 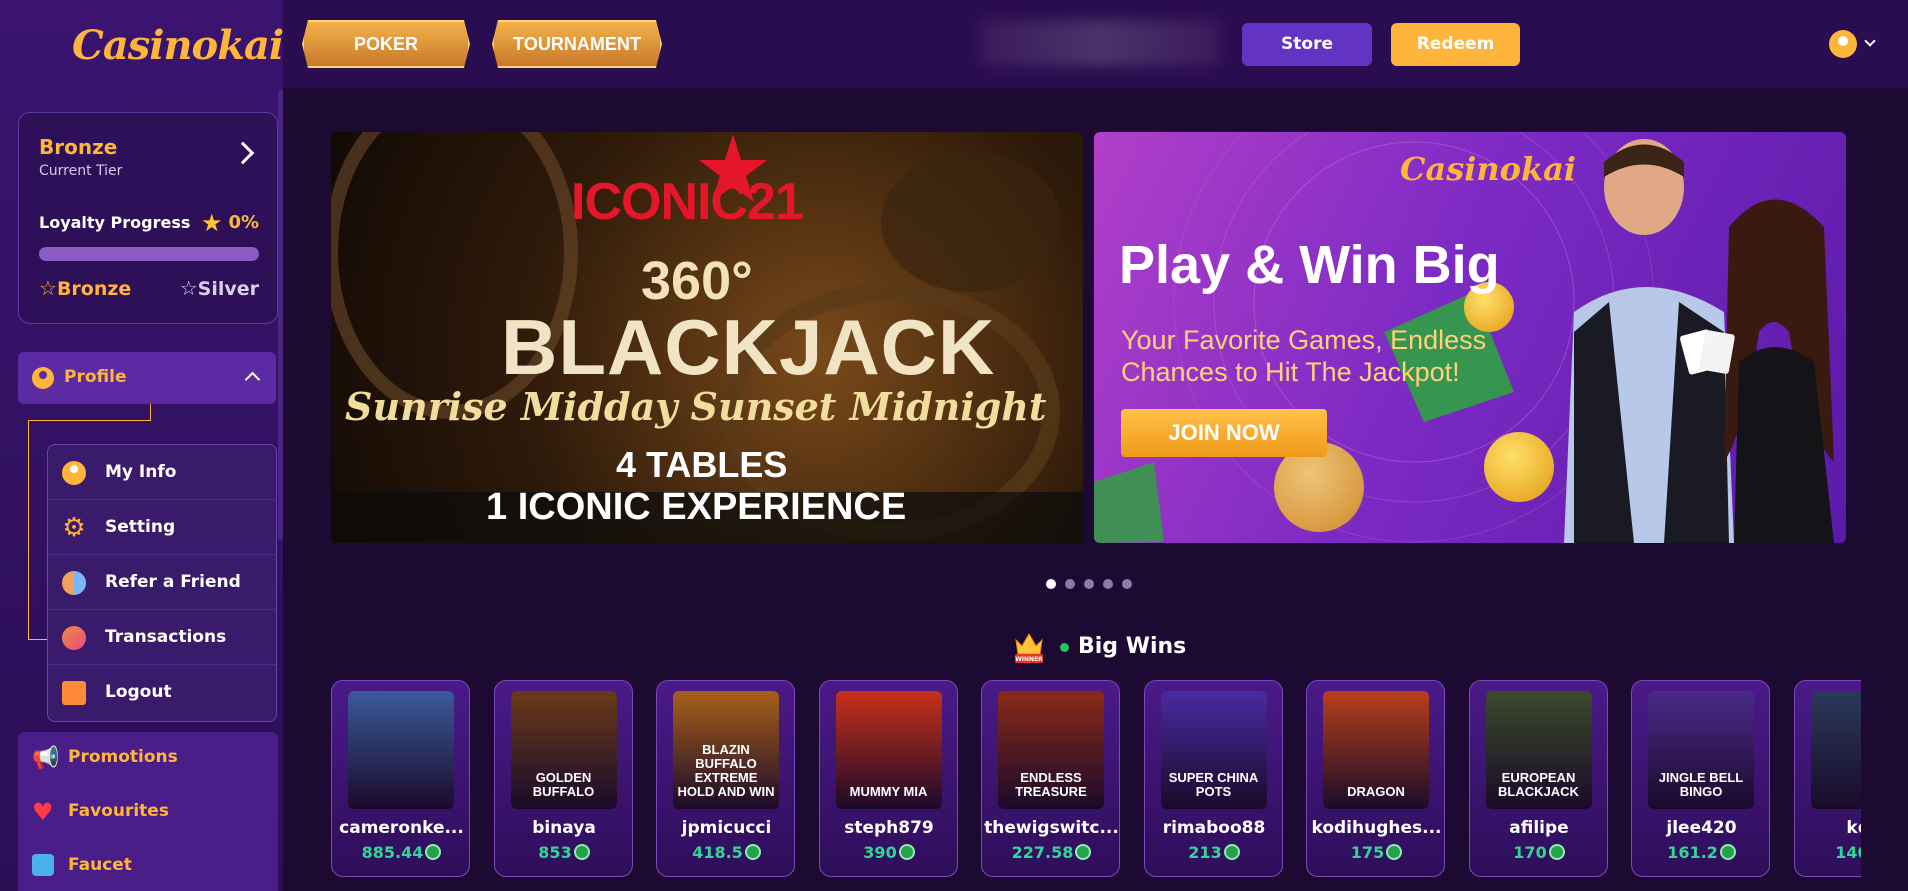 I want to click on star-icon: ★, so click(x=212, y=223).